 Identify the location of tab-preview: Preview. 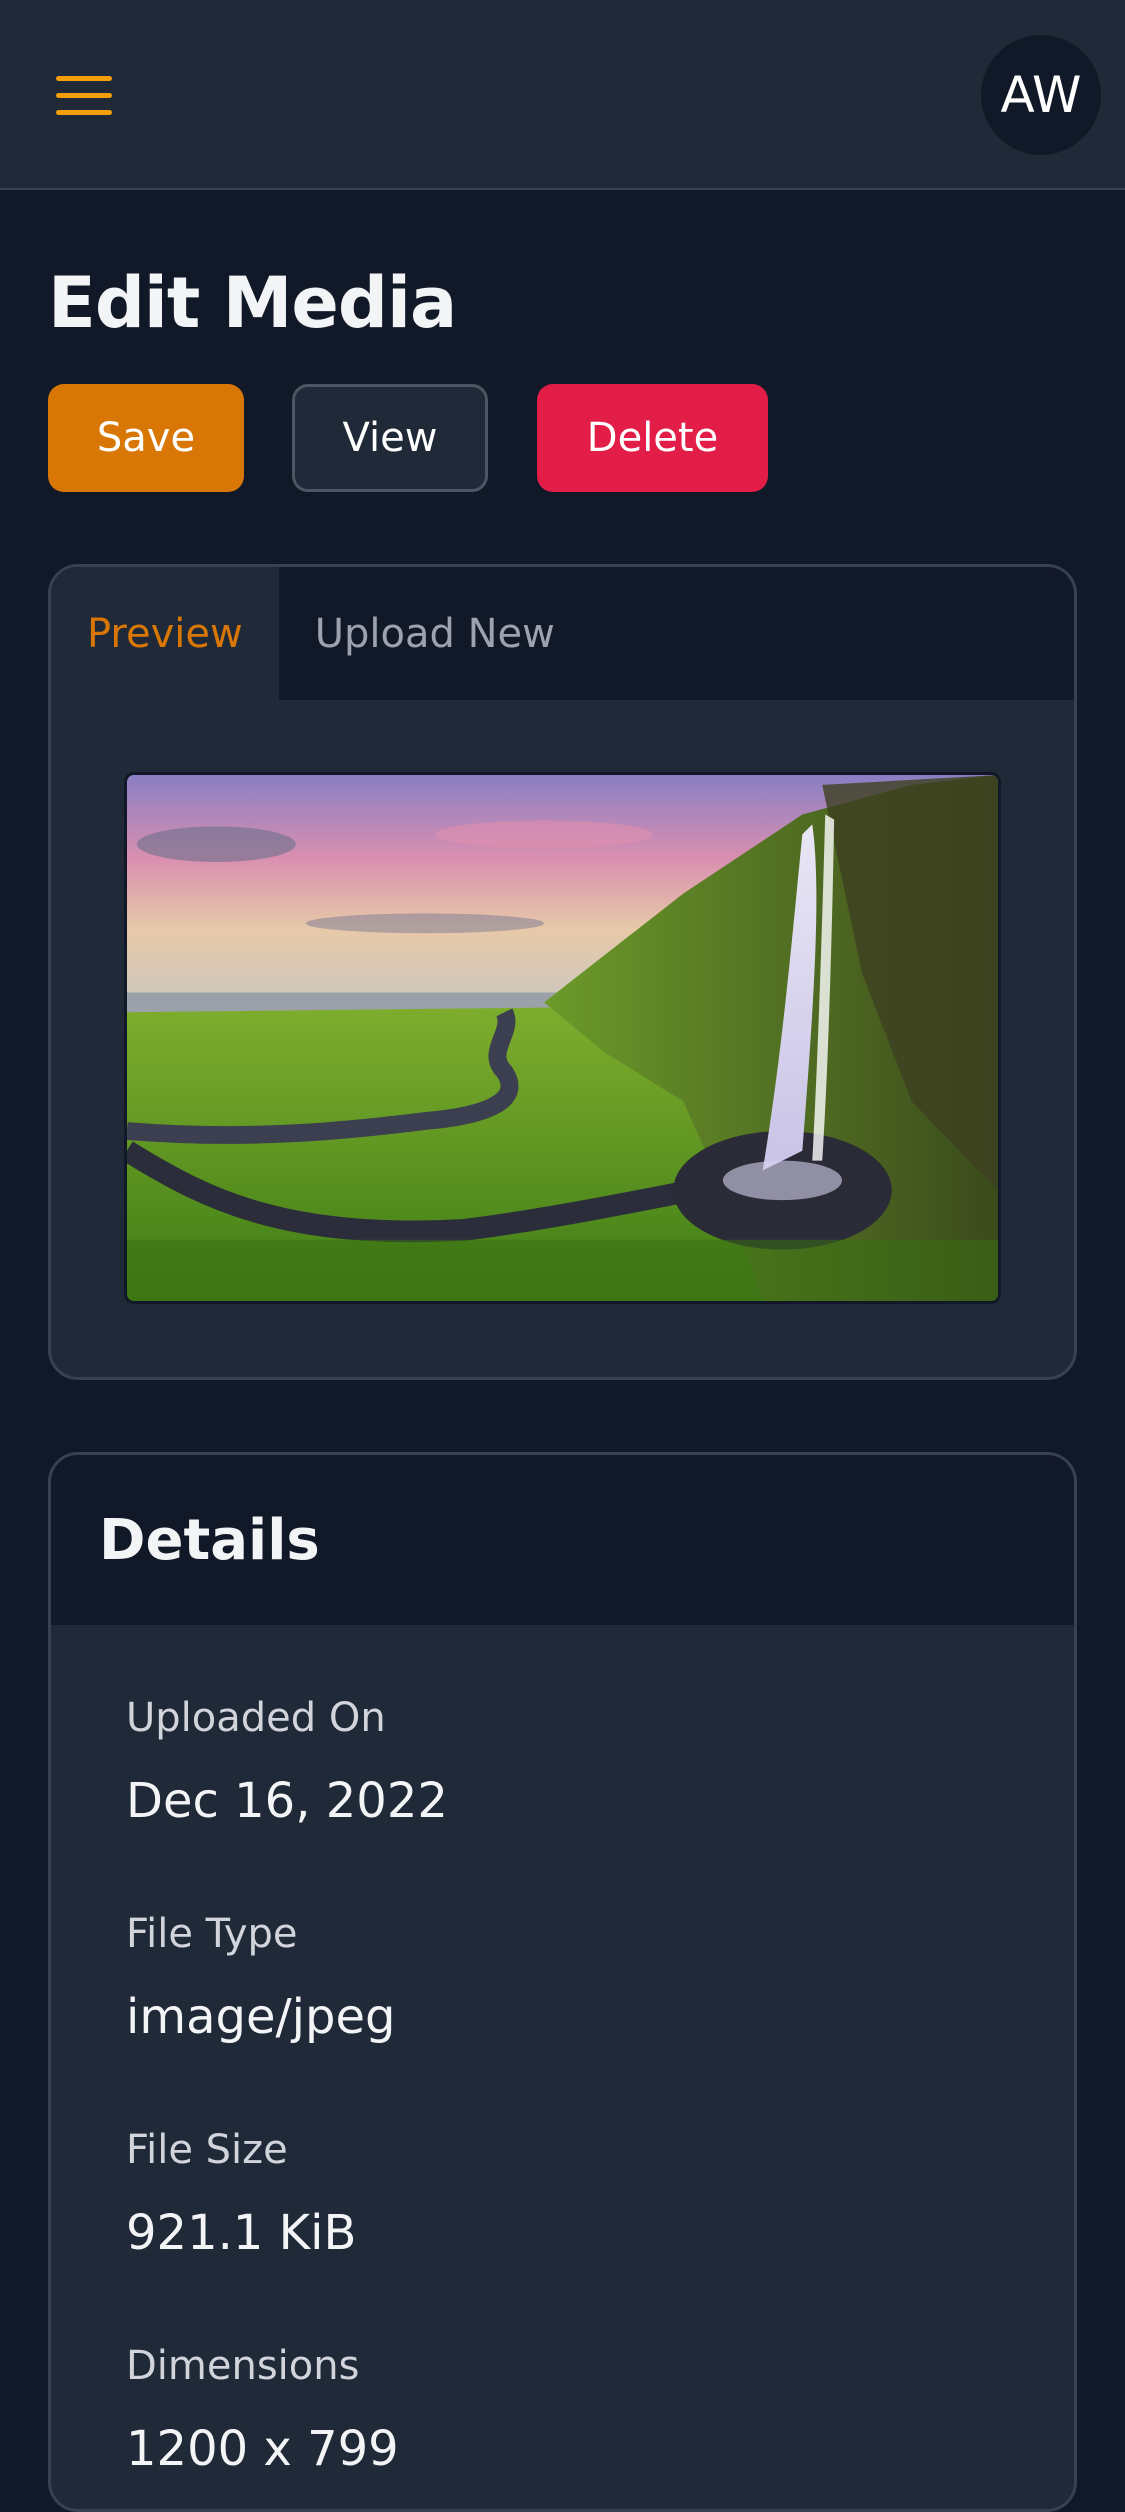
(165, 633).